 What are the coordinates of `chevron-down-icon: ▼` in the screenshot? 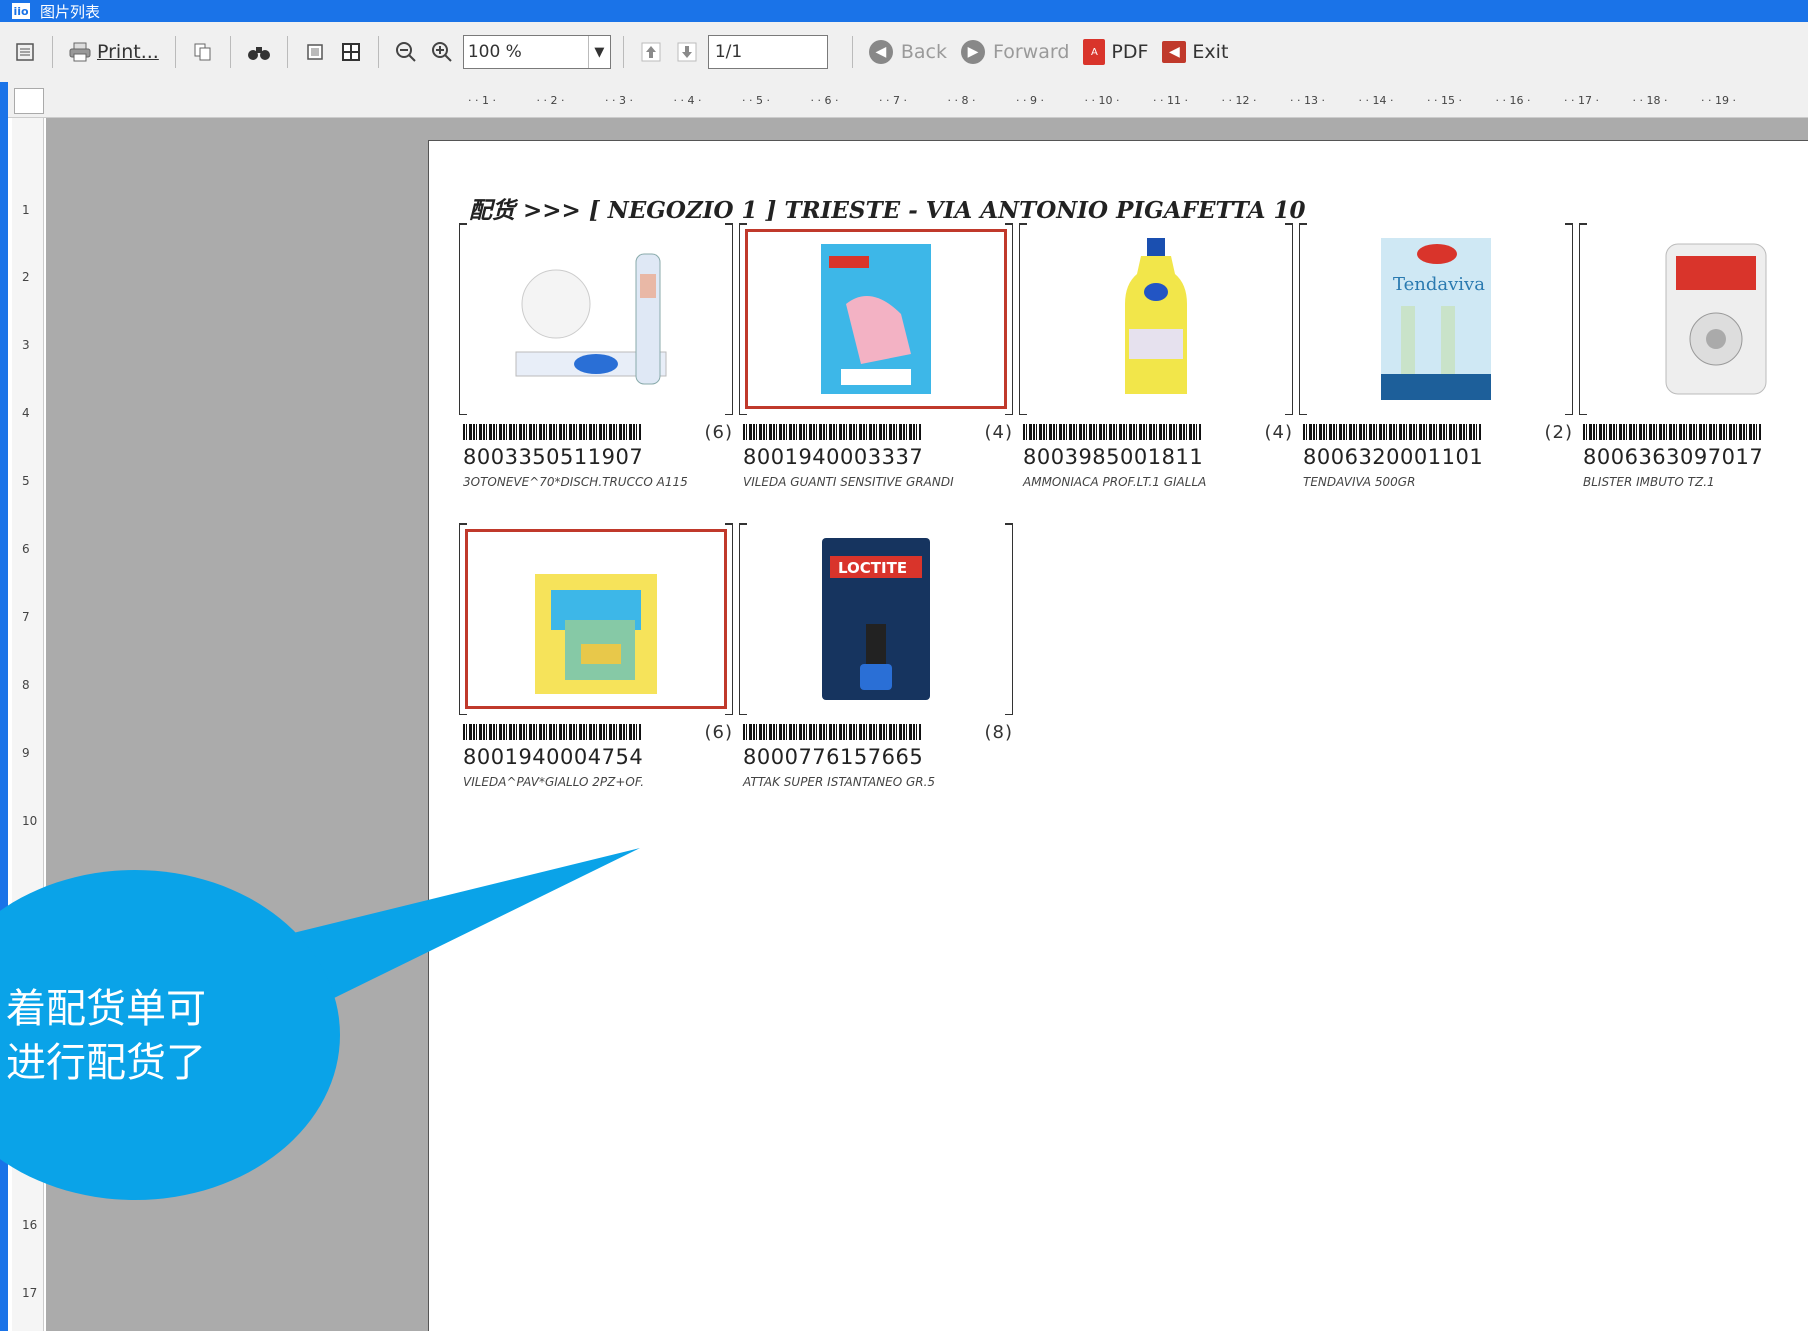 It's located at (598, 52).